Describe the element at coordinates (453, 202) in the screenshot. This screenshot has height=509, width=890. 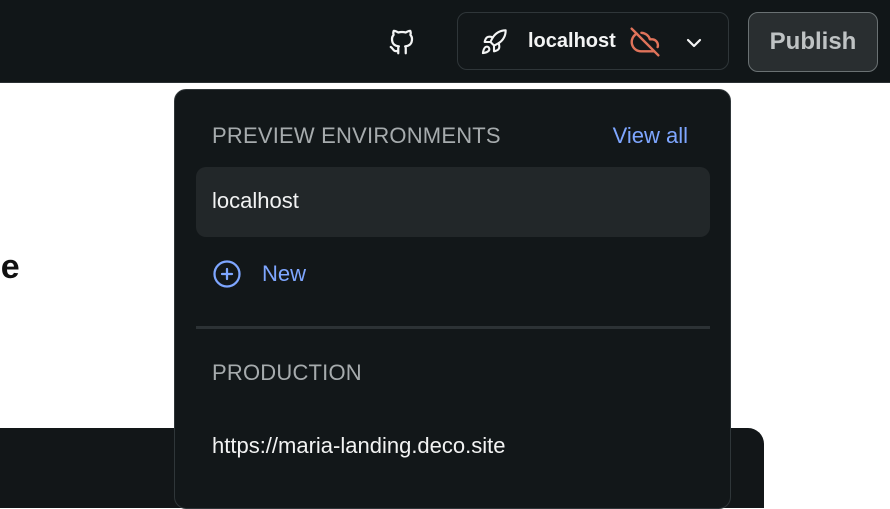
I see `preview-environment-item: localhost` at that location.